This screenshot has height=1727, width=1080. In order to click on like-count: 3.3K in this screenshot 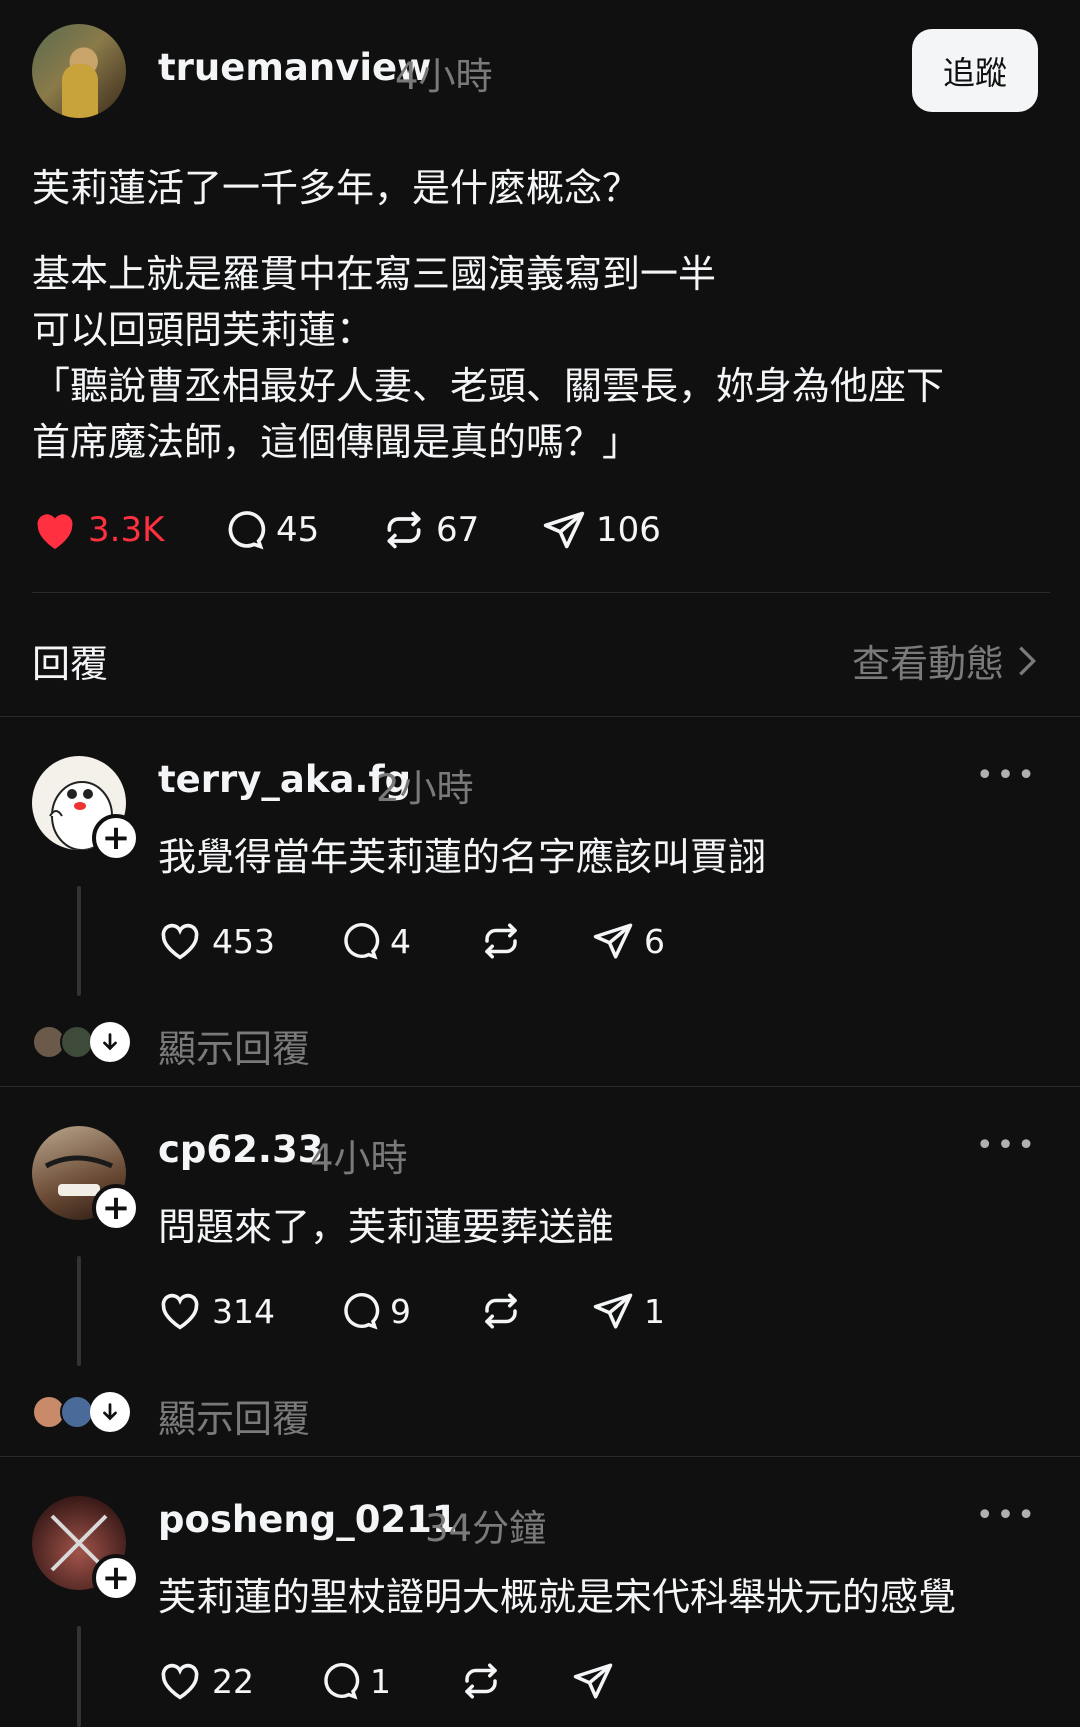, I will do `click(126, 530)`.